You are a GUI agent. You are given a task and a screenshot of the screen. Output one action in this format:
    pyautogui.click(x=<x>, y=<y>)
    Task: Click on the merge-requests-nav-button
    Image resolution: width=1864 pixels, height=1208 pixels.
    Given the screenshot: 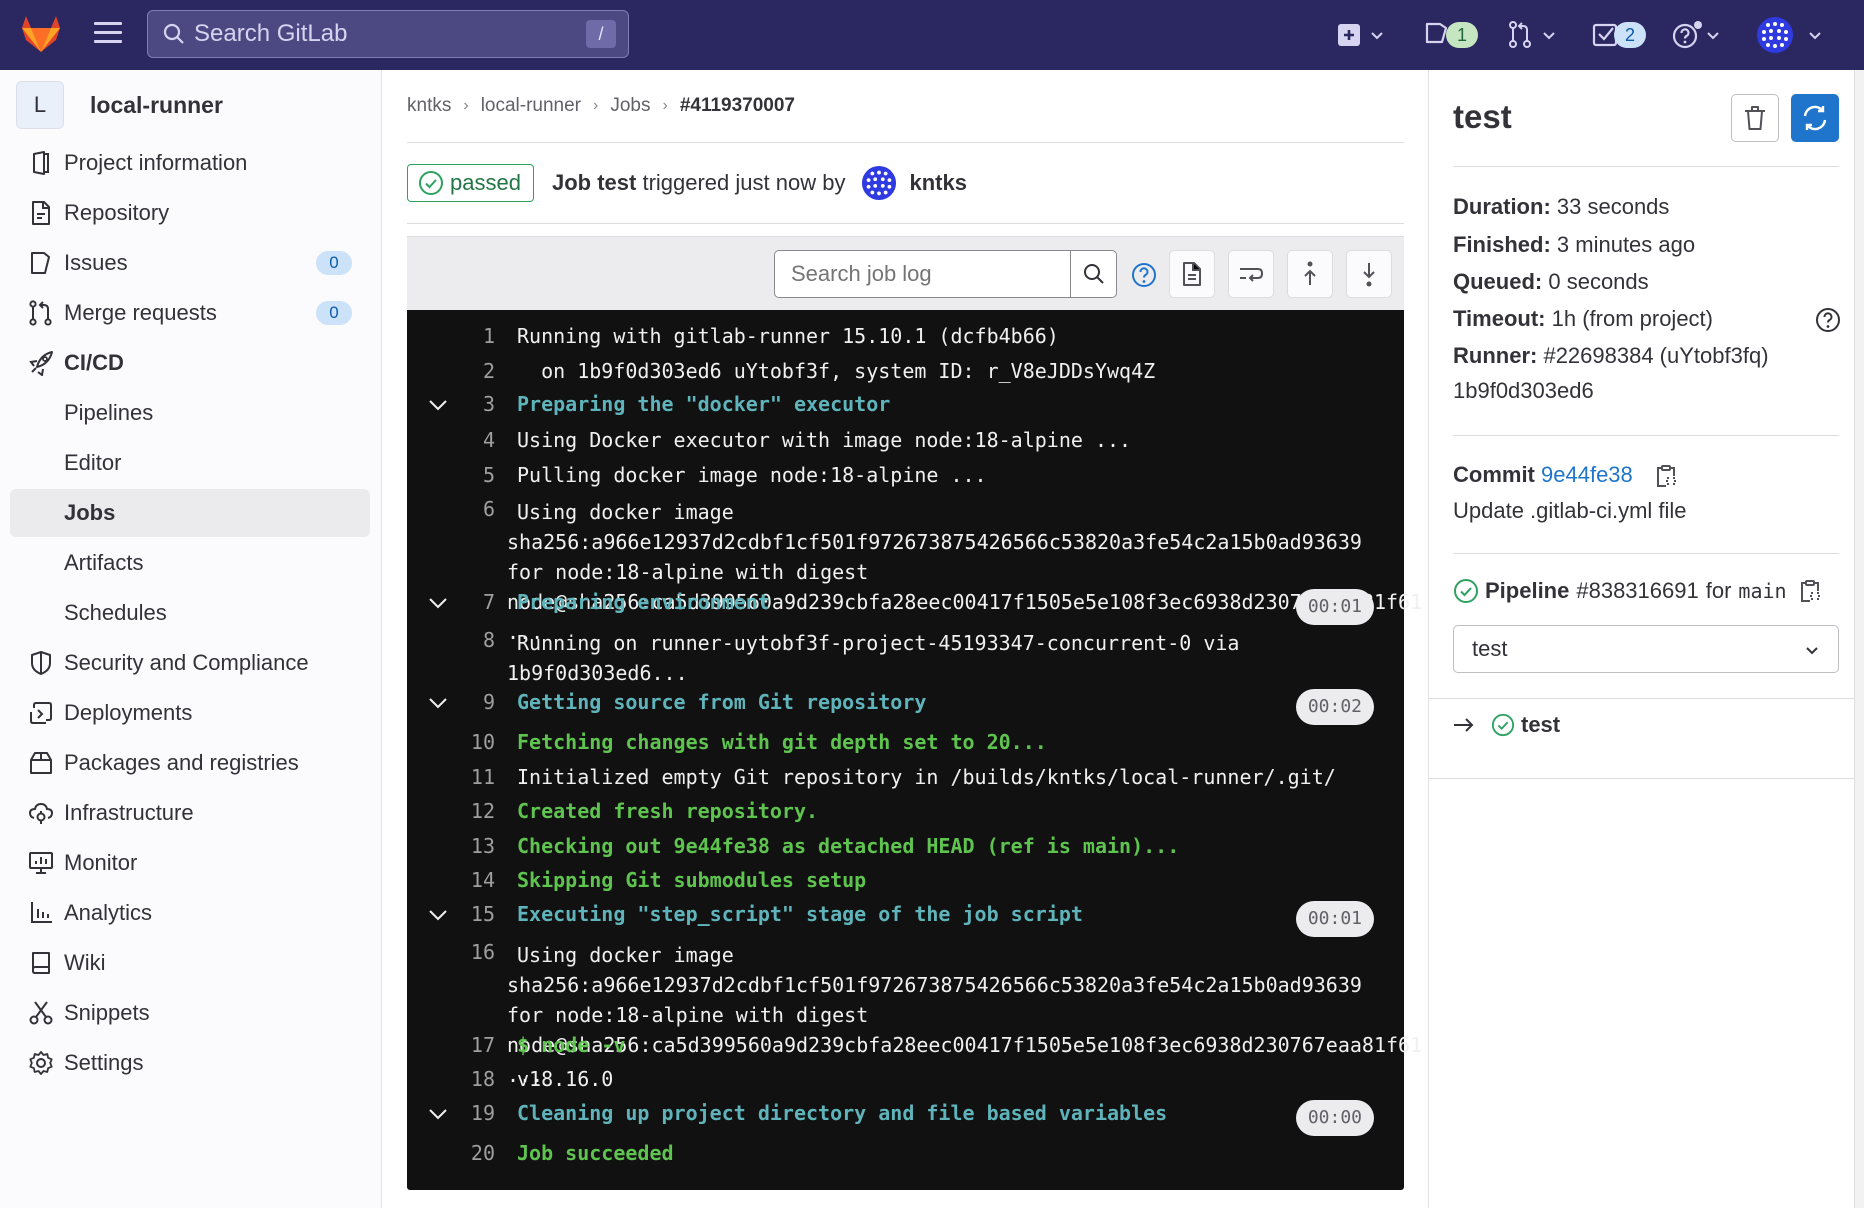 What is the action you would take?
    pyautogui.click(x=1532, y=35)
    